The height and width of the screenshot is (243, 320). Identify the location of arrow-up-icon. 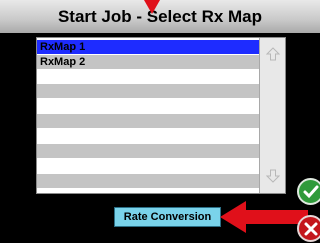
(272, 54).